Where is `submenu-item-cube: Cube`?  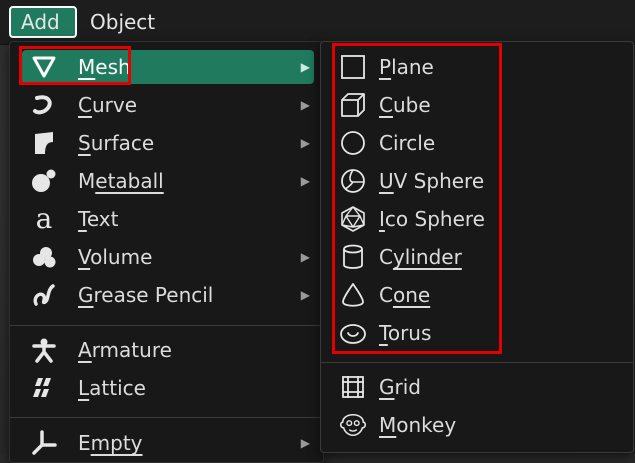 submenu-item-cube: Cube is located at coordinates (477, 105).